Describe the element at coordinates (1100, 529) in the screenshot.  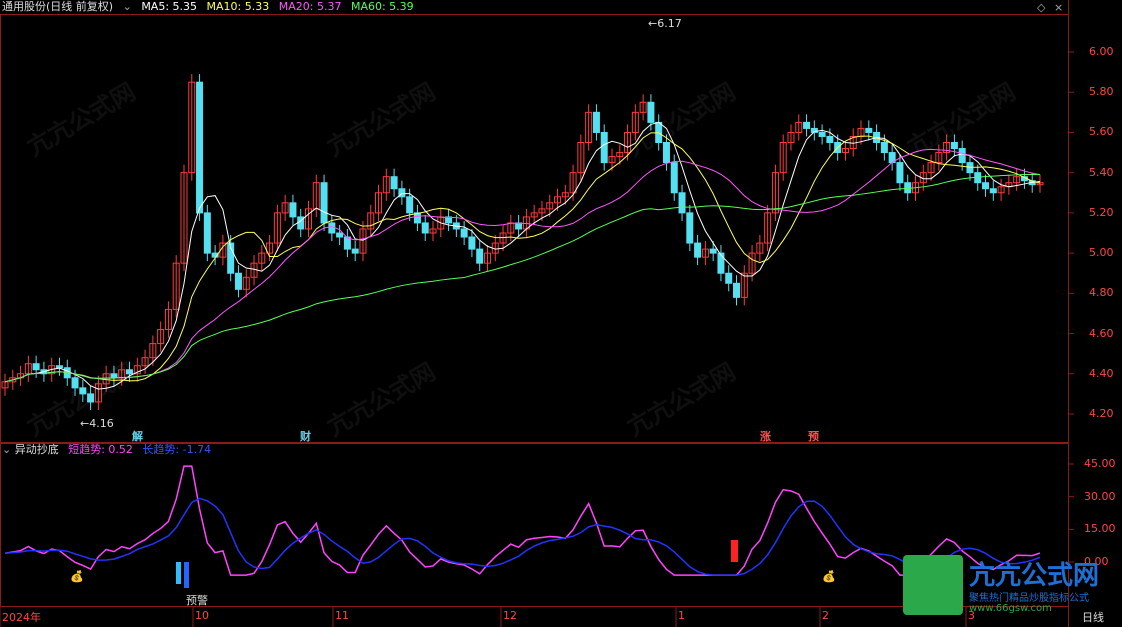
I see `indicator-tick-label: 15.00` at that location.